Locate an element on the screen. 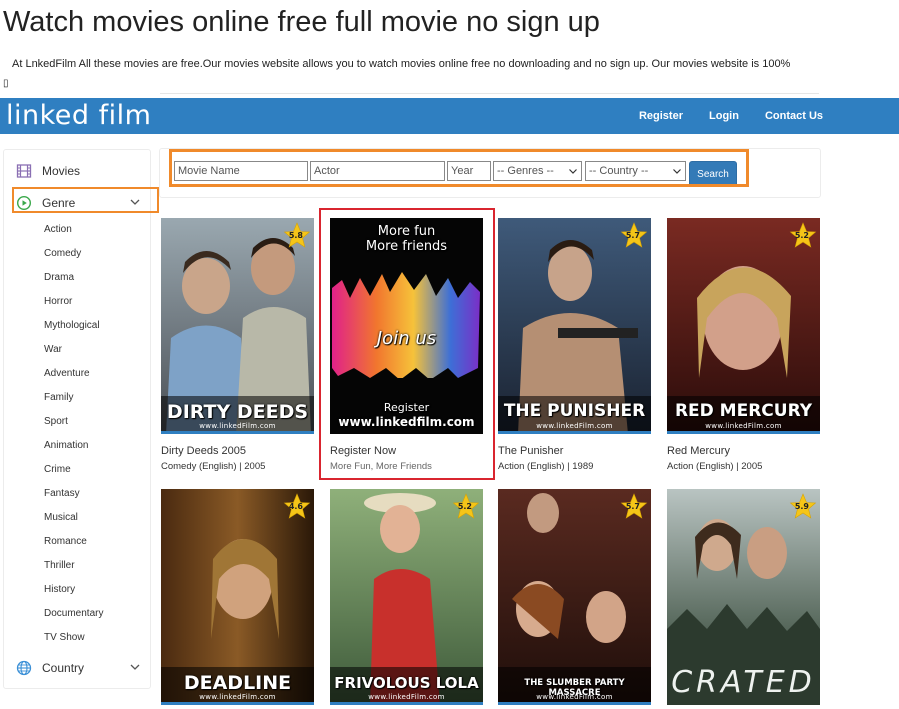 This screenshot has height=709, width=899. movie-card-frivolous-lola: FRIVOLOUS LOLA www.linkedFilm.com 5.2 is located at coordinates (406, 599).